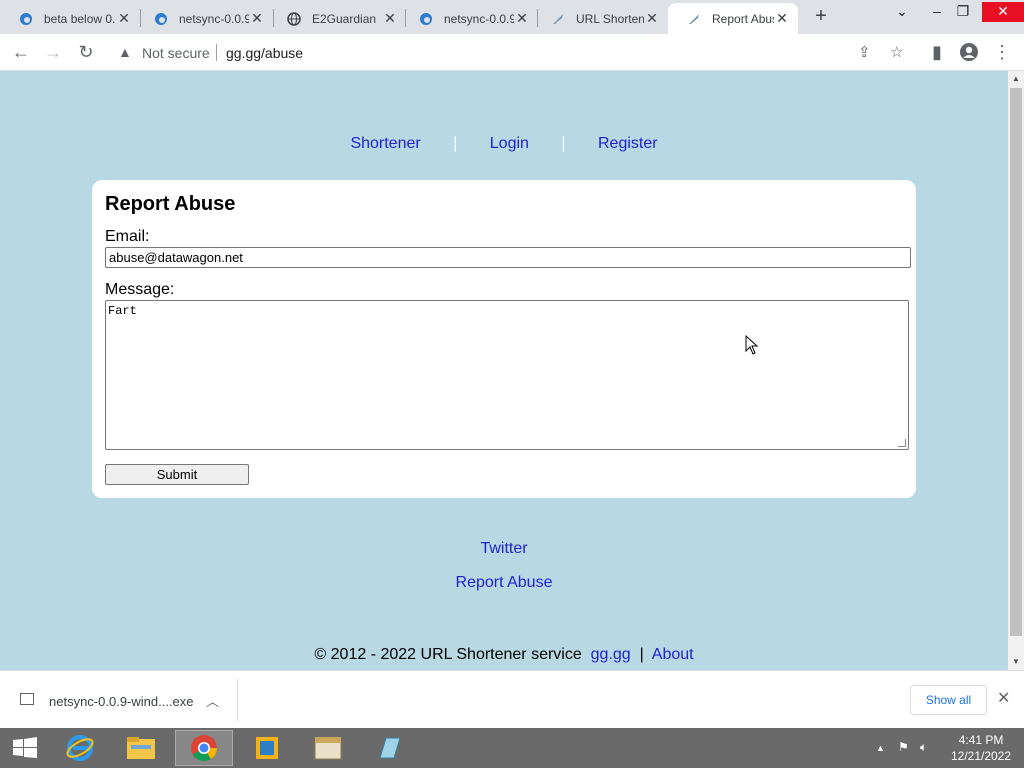  I want to click on system-clock: 4:41 PM 12/21/2022, so click(981, 748).